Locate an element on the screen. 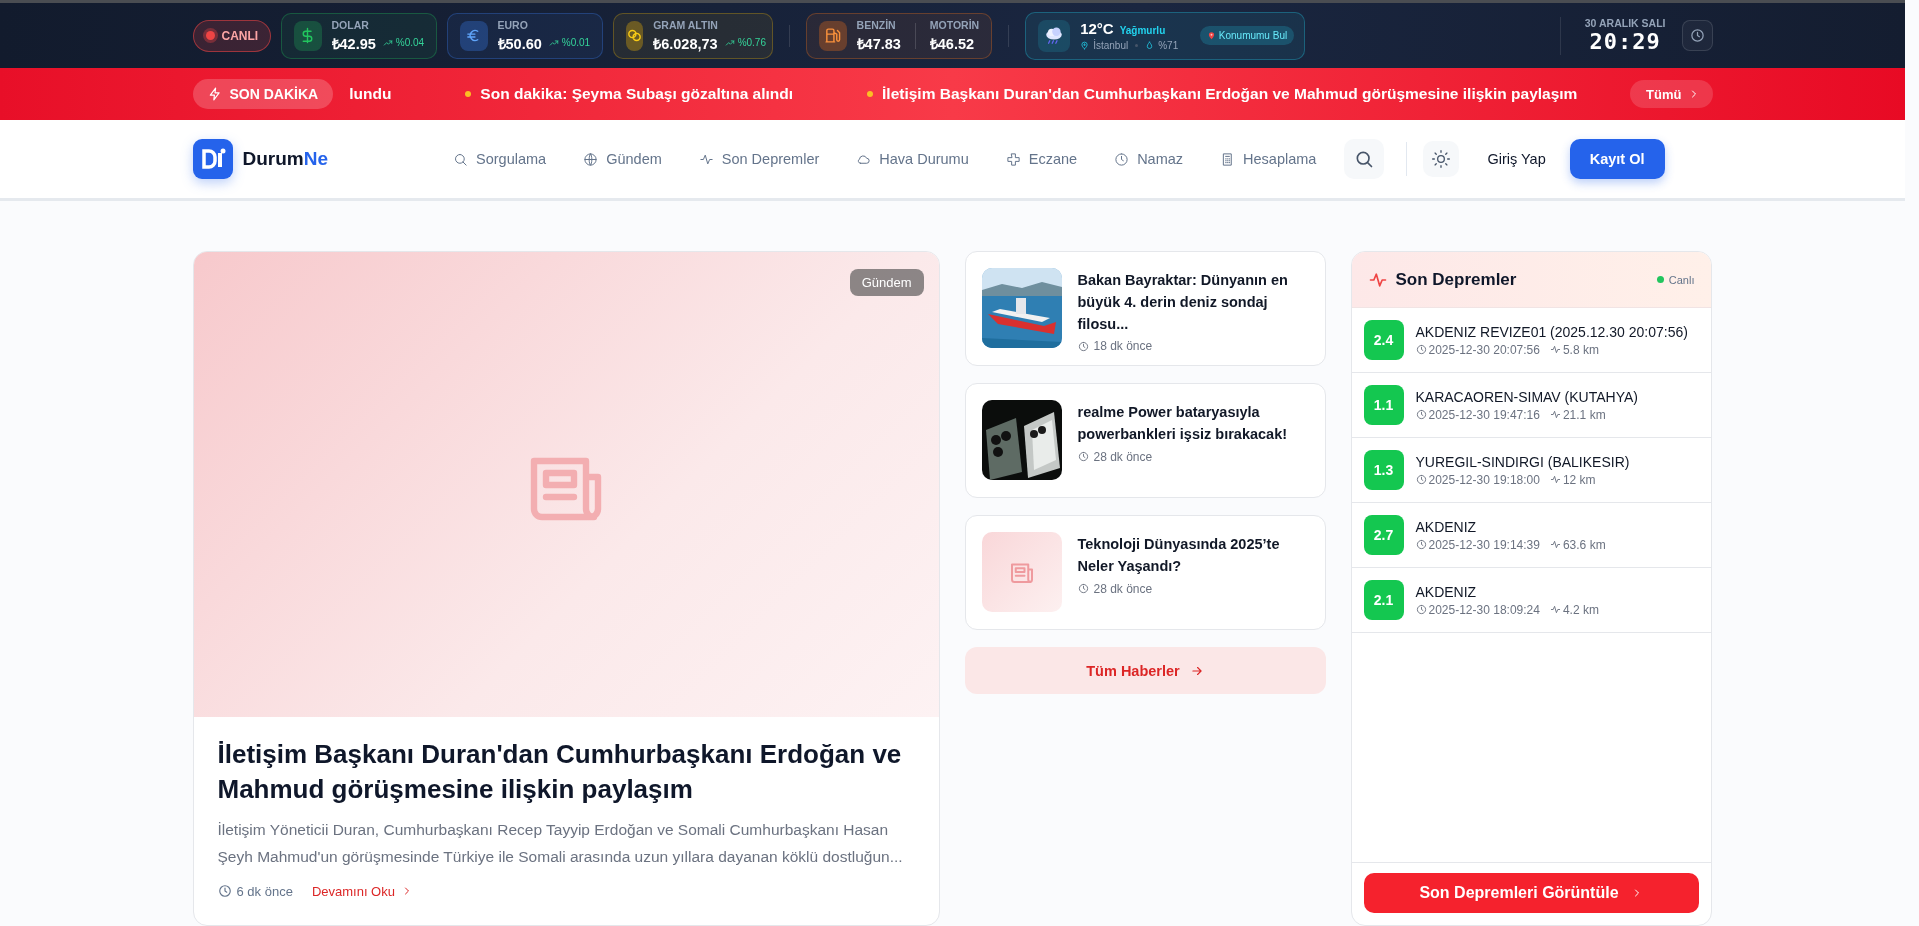  rate-label: GRAM ALTIN is located at coordinates (686, 24).